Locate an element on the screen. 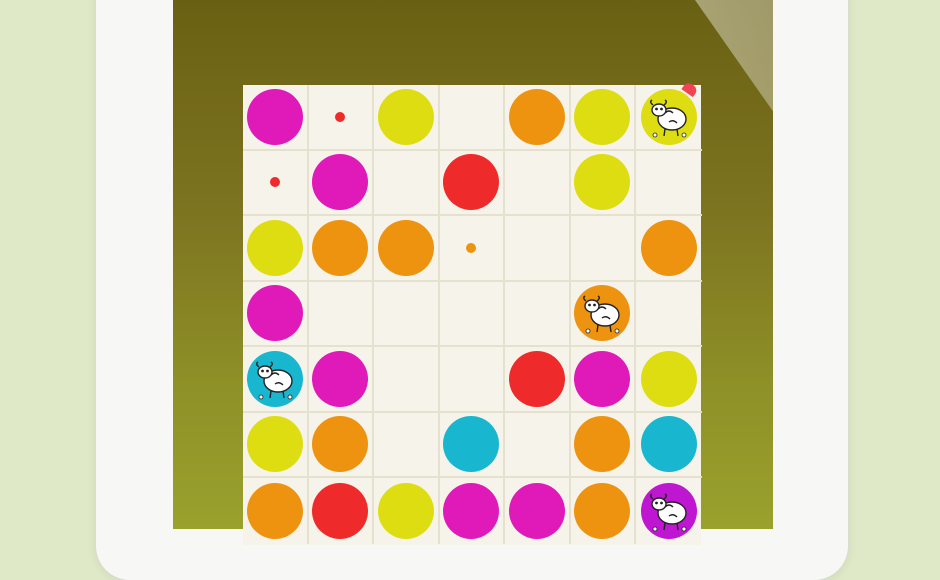  board-cell-r0-c4 is located at coordinates (538, 118).